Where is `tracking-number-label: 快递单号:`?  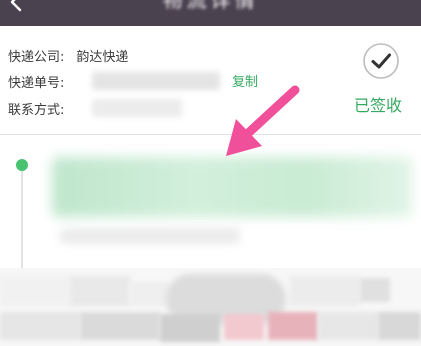
tracking-number-label: 快递单号: is located at coordinates (36, 83).